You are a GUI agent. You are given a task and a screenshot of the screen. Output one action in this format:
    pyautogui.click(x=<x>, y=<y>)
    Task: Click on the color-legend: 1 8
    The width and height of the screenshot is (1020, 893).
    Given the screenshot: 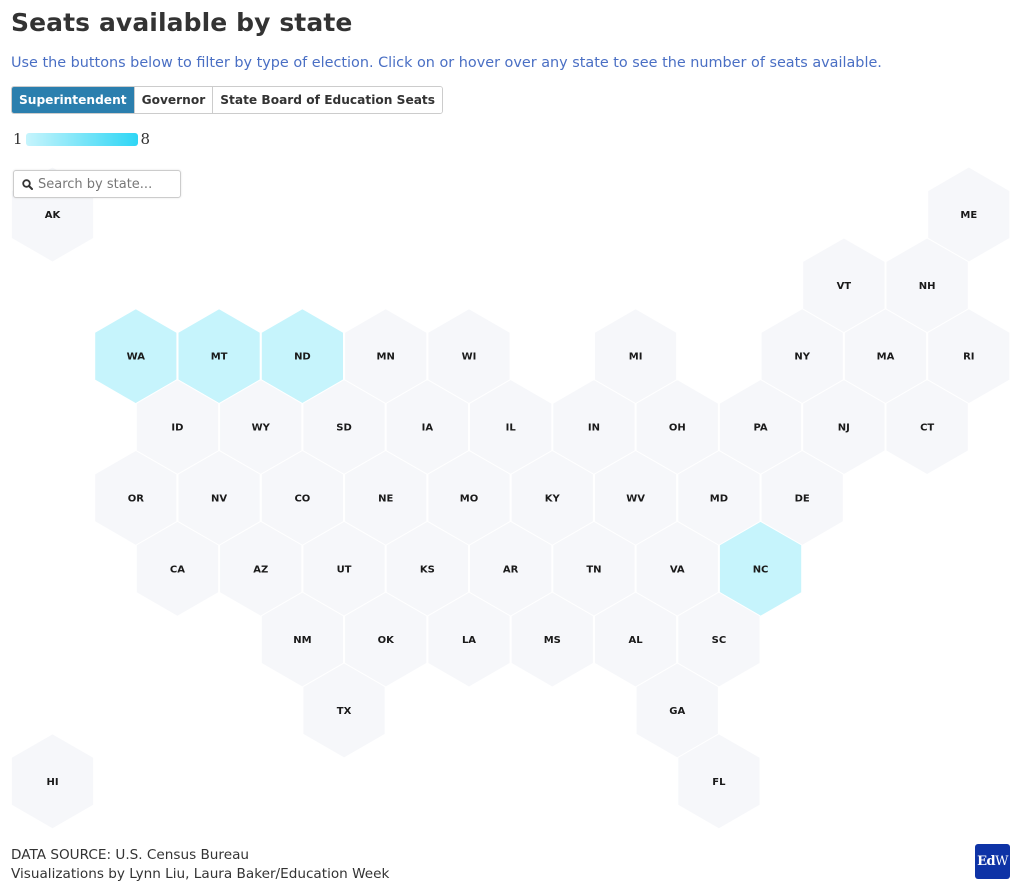 What is the action you would take?
    pyautogui.click(x=81, y=139)
    